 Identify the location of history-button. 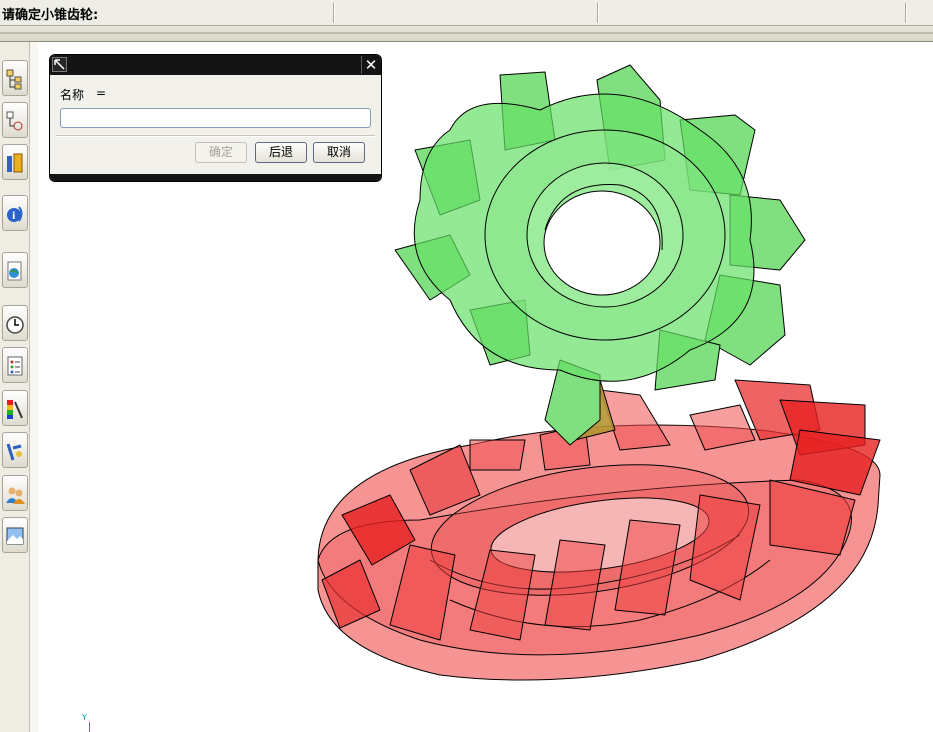
(15, 323).